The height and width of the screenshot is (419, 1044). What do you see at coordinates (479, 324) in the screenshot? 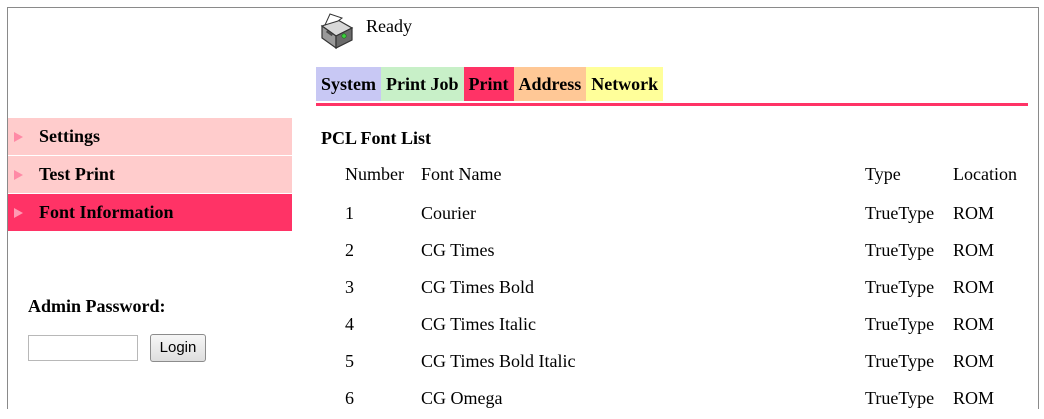
I see `font-name: CG Times Italic` at bounding box center [479, 324].